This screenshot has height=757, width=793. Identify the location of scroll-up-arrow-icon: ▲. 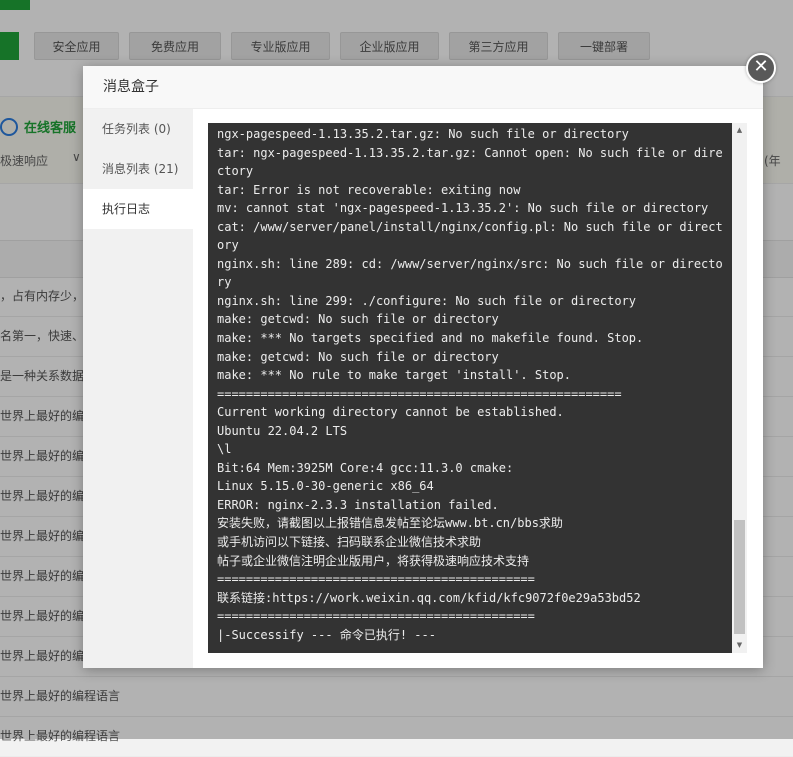
(739, 130).